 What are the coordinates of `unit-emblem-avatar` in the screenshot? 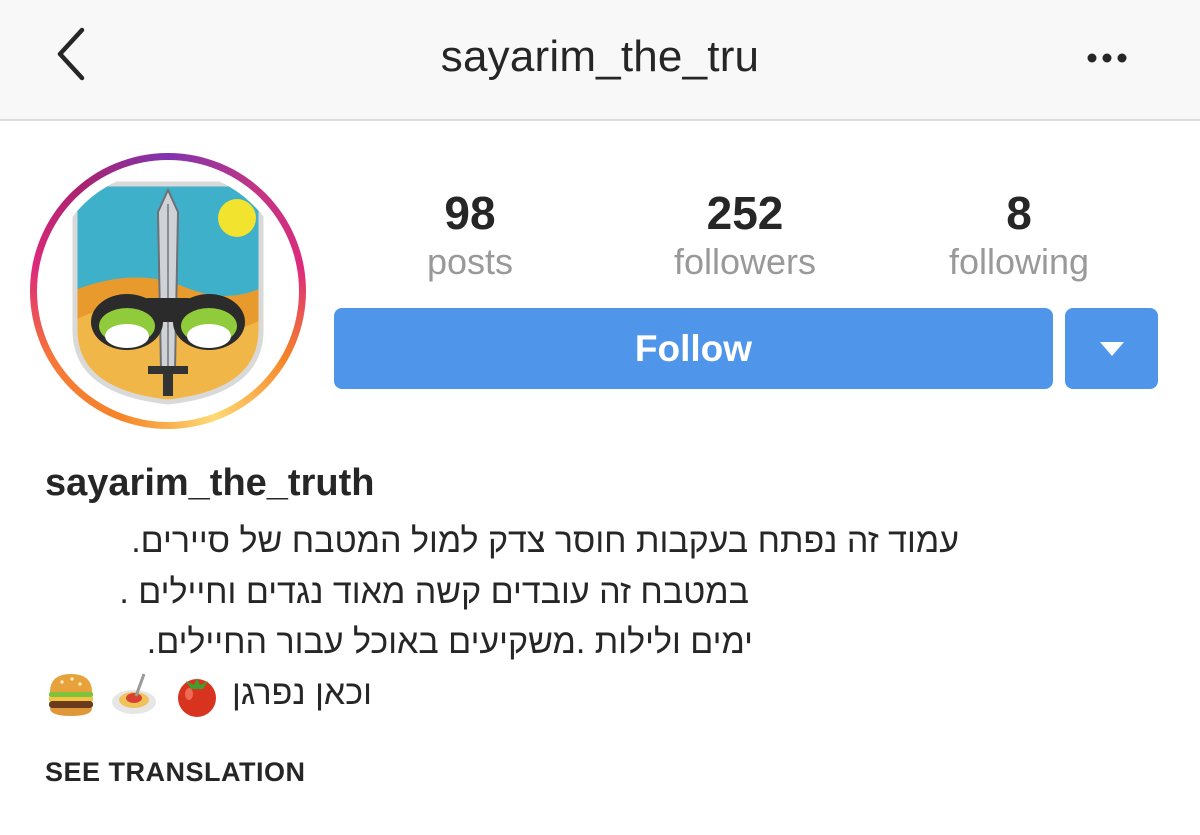 It's located at (168, 291).